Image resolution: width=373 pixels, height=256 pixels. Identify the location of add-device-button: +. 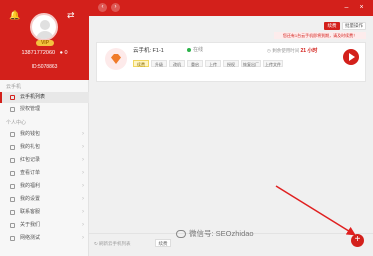
(357, 240).